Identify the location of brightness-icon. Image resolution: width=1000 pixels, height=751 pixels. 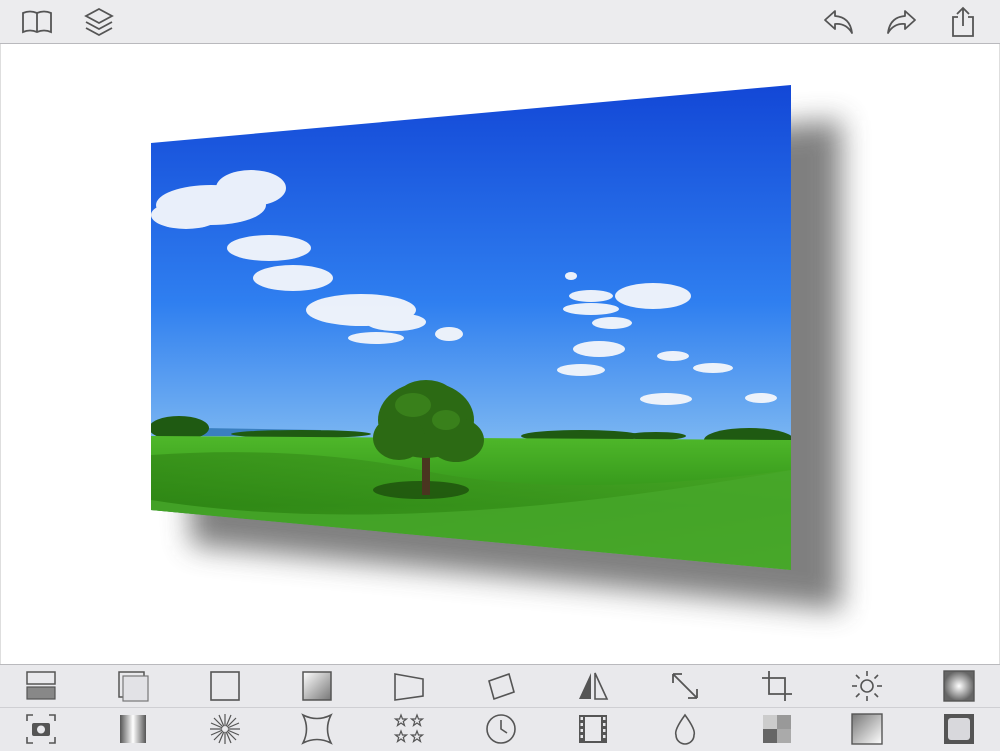
(867, 686).